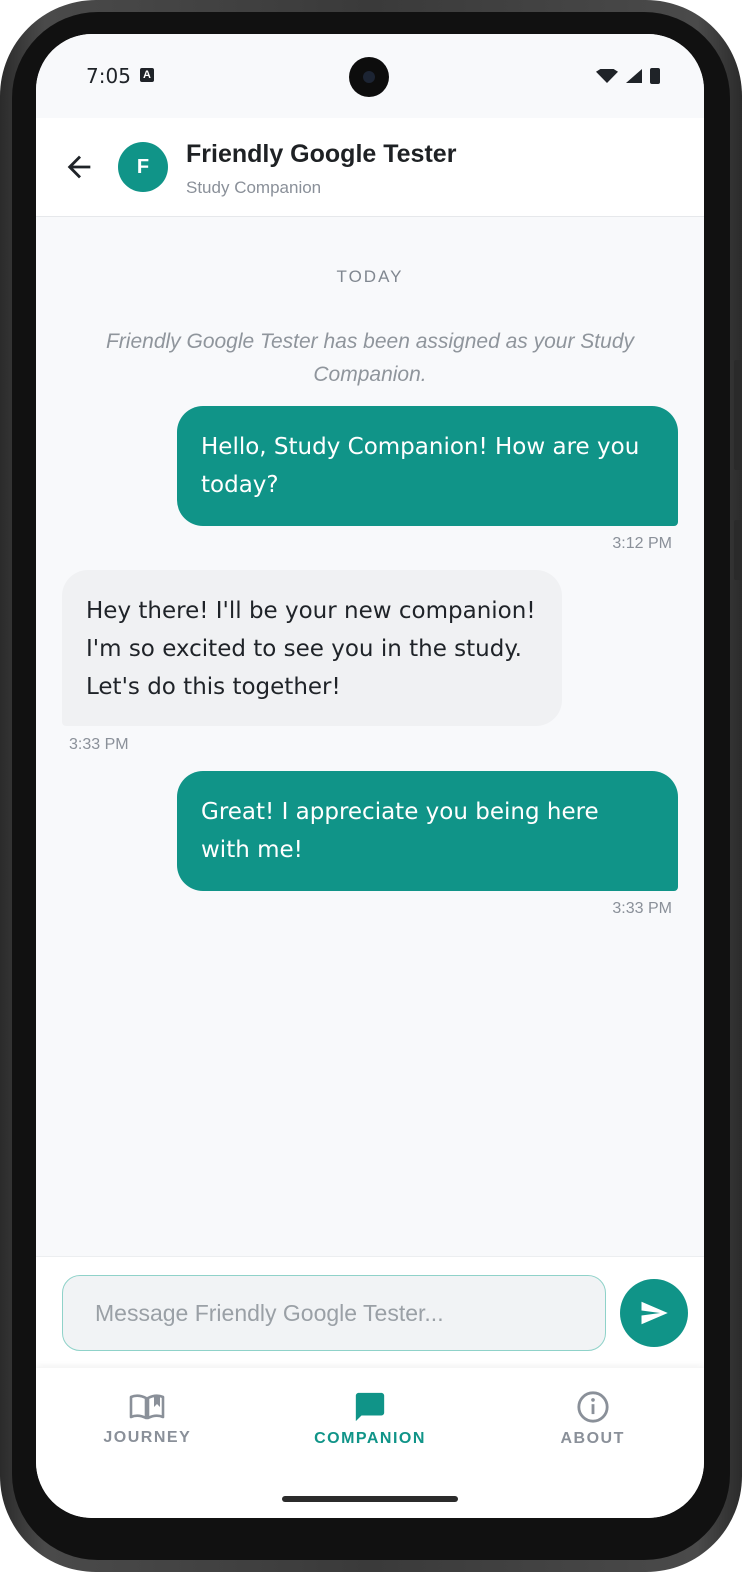  I want to click on nav-label: JOURNEY, so click(147, 1437).